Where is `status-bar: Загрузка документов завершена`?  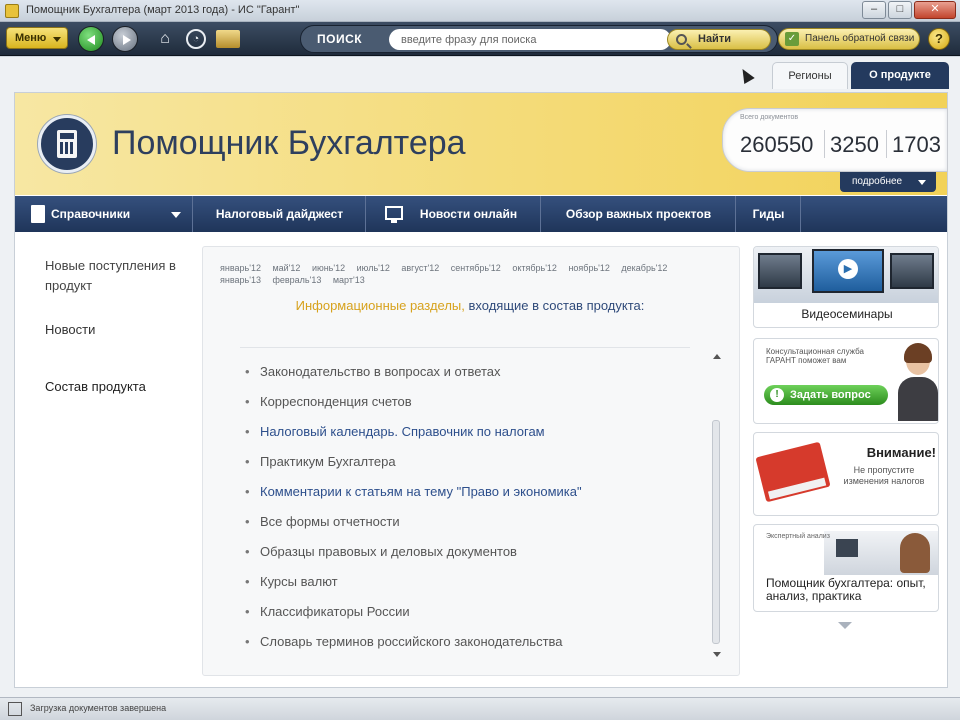 status-bar: Загрузка документов завершена is located at coordinates (480, 708).